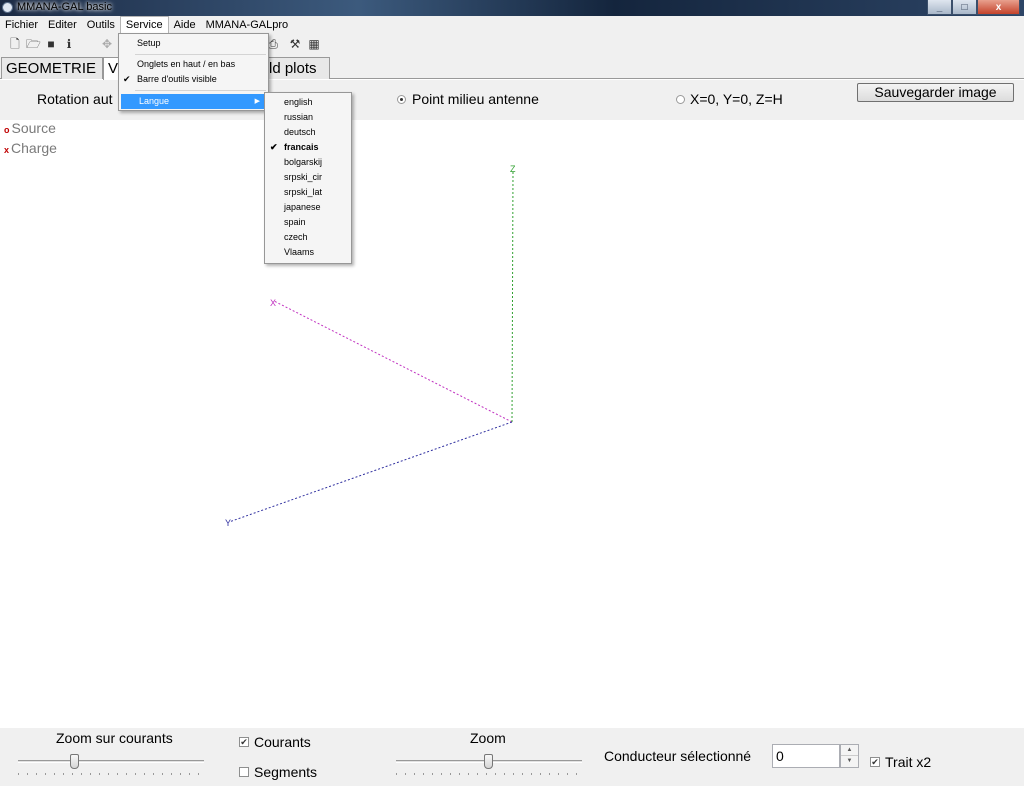 The height and width of the screenshot is (786, 1024). Describe the element at coordinates (282, 742) in the screenshot. I see `courants-label: Courants` at that location.